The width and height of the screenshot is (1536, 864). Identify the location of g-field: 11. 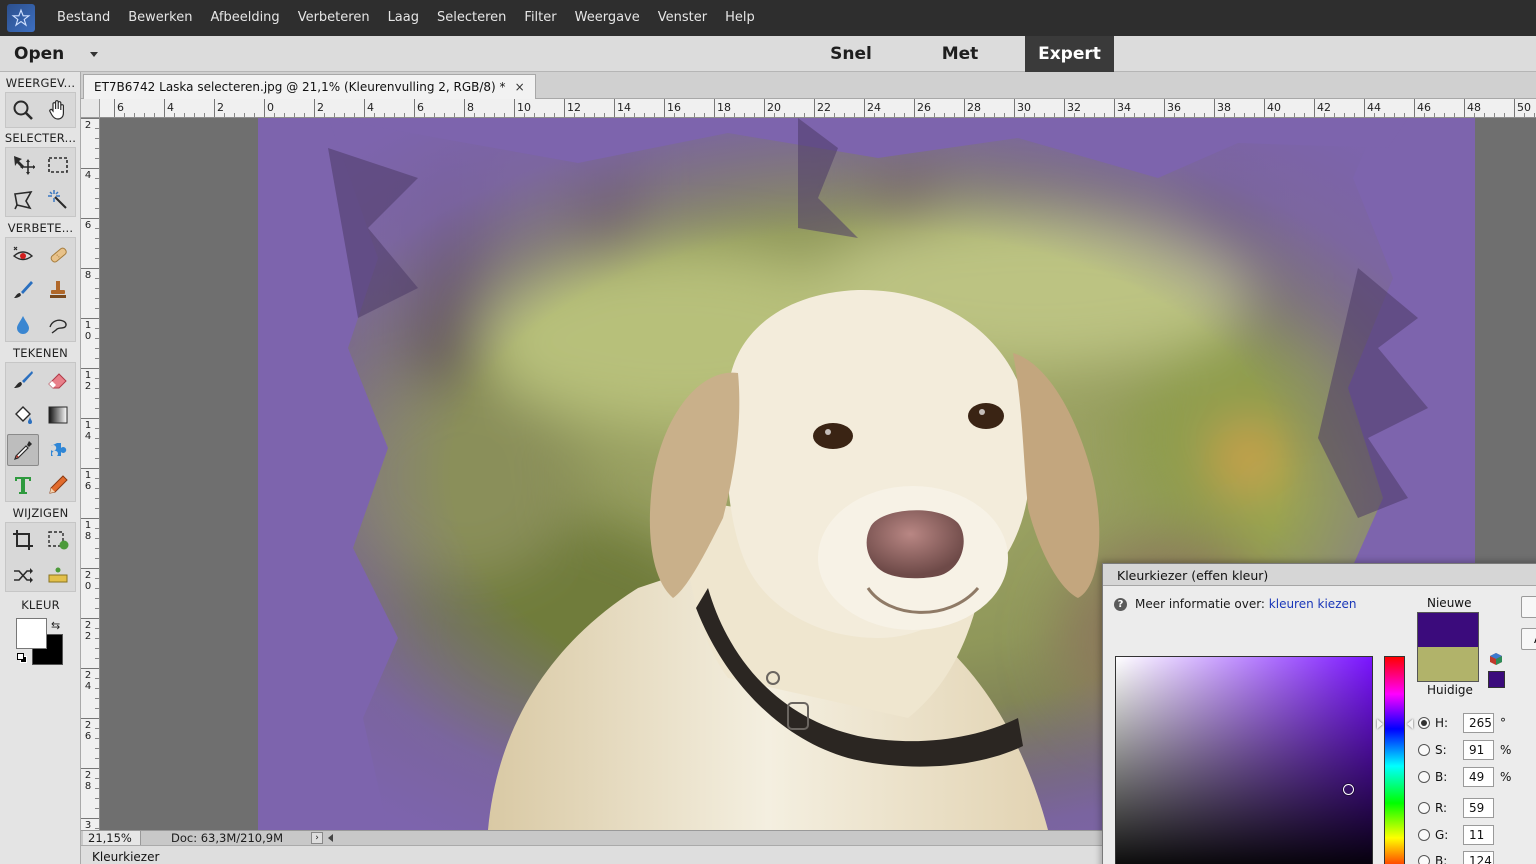
(1478, 835).